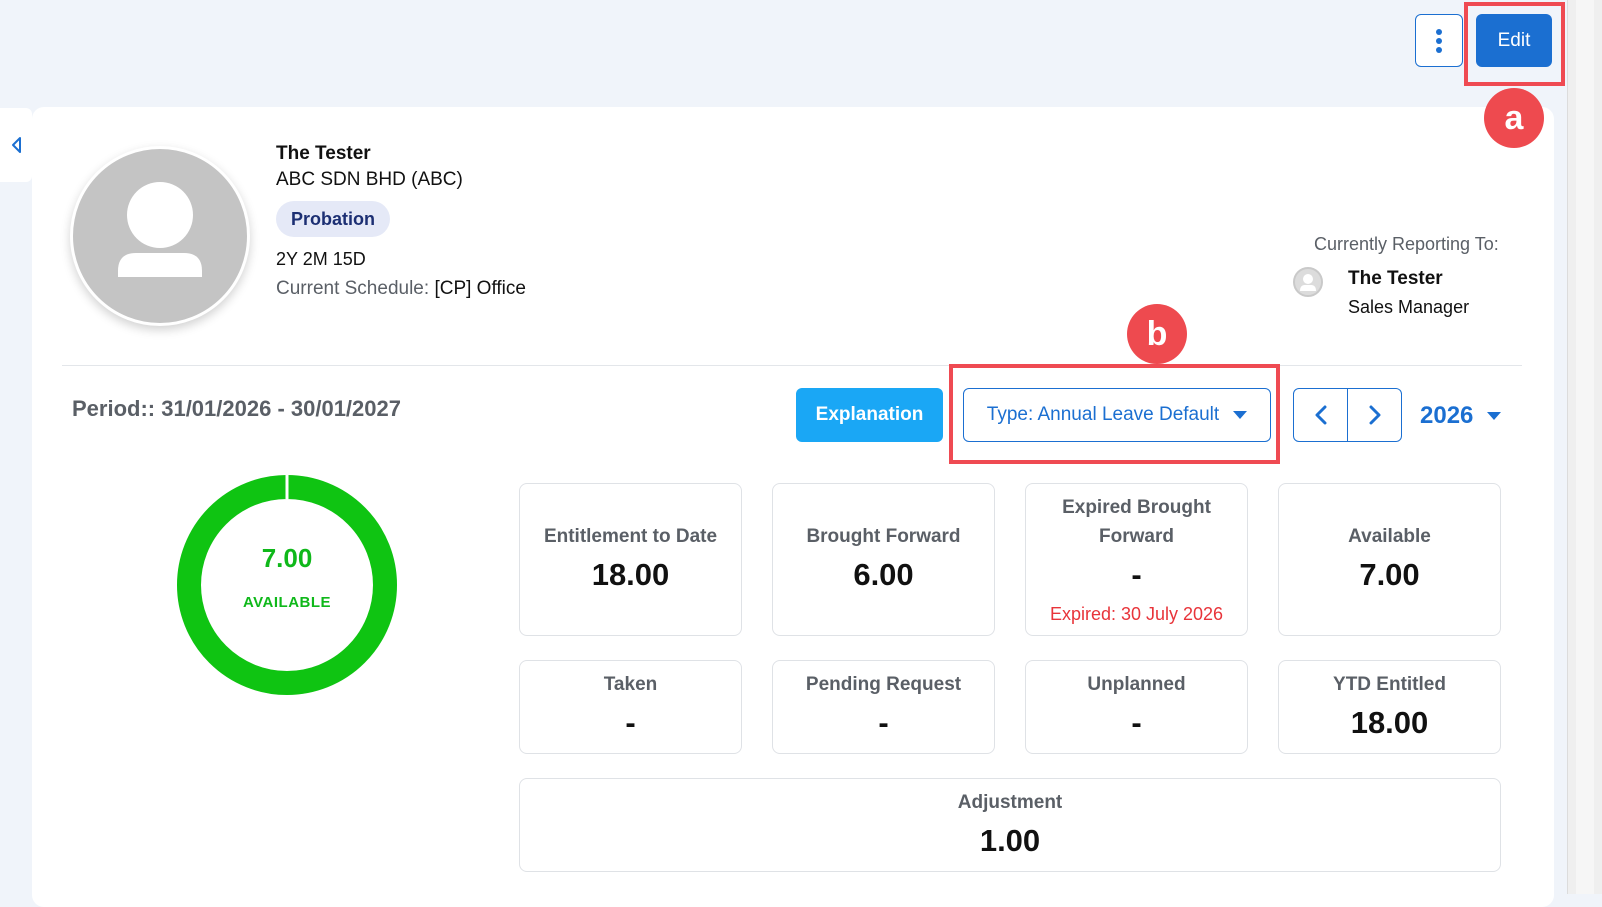 This screenshot has width=1602, height=907. I want to click on stat-ytd-entitled: YTD Entitled 18.00, so click(1389, 707).